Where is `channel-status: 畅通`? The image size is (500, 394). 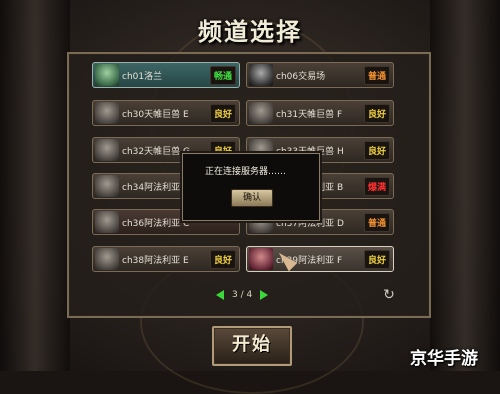 channel-status: 畅通 is located at coordinates (222, 75).